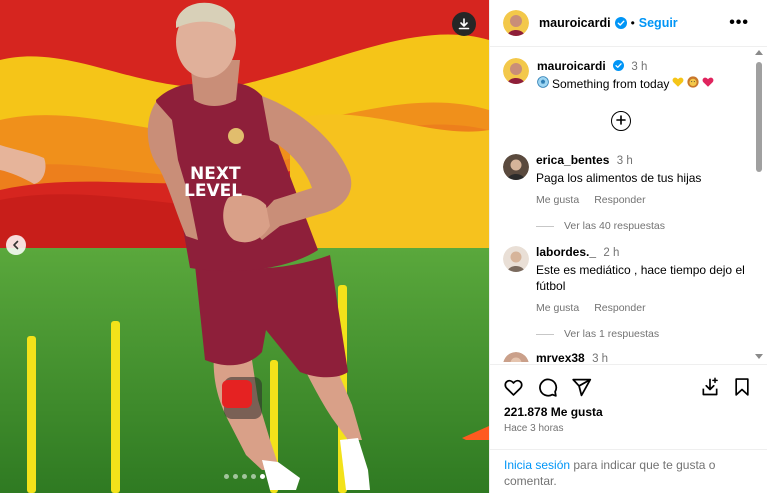 The height and width of the screenshot is (493, 767). What do you see at coordinates (513, 387) in the screenshot?
I see `heart-icon` at bounding box center [513, 387].